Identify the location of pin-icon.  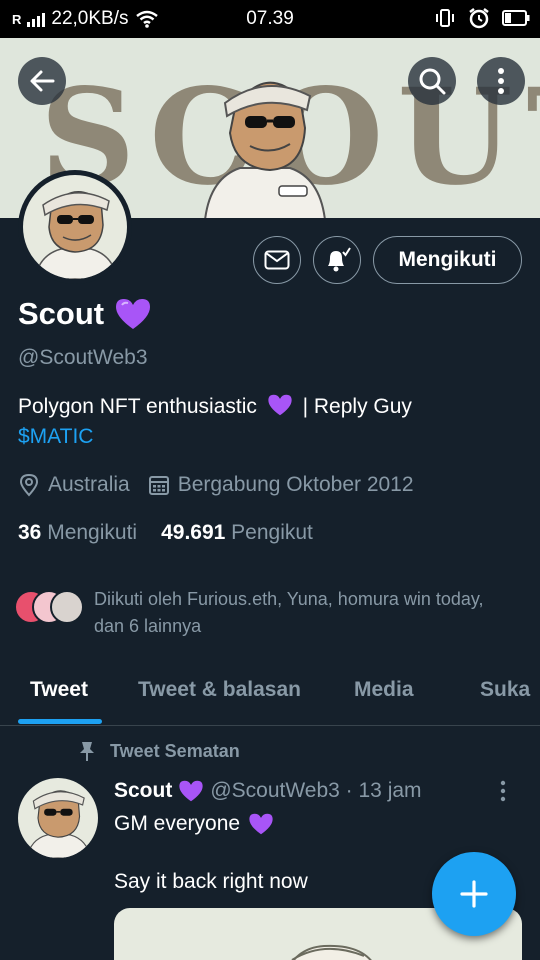
(87, 751).